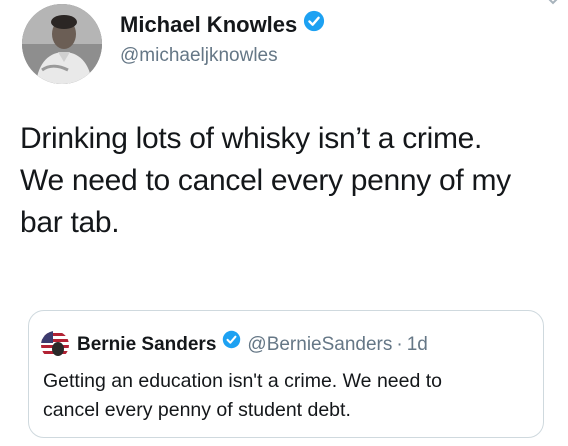  What do you see at coordinates (199, 56) in the screenshot?
I see `author-handle: @michaeljknowles` at bounding box center [199, 56].